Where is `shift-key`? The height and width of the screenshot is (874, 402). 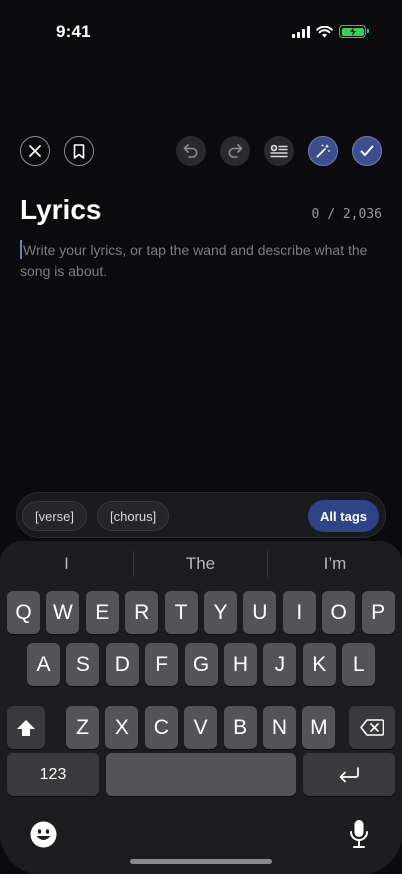 shift-key is located at coordinates (26, 727).